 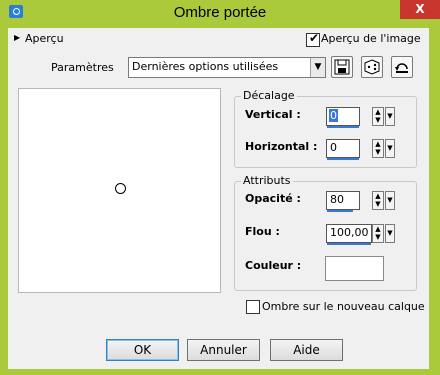 What do you see at coordinates (205, 66) in the screenshot?
I see `preset-value: Dernières options utilisées` at bounding box center [205, 66].